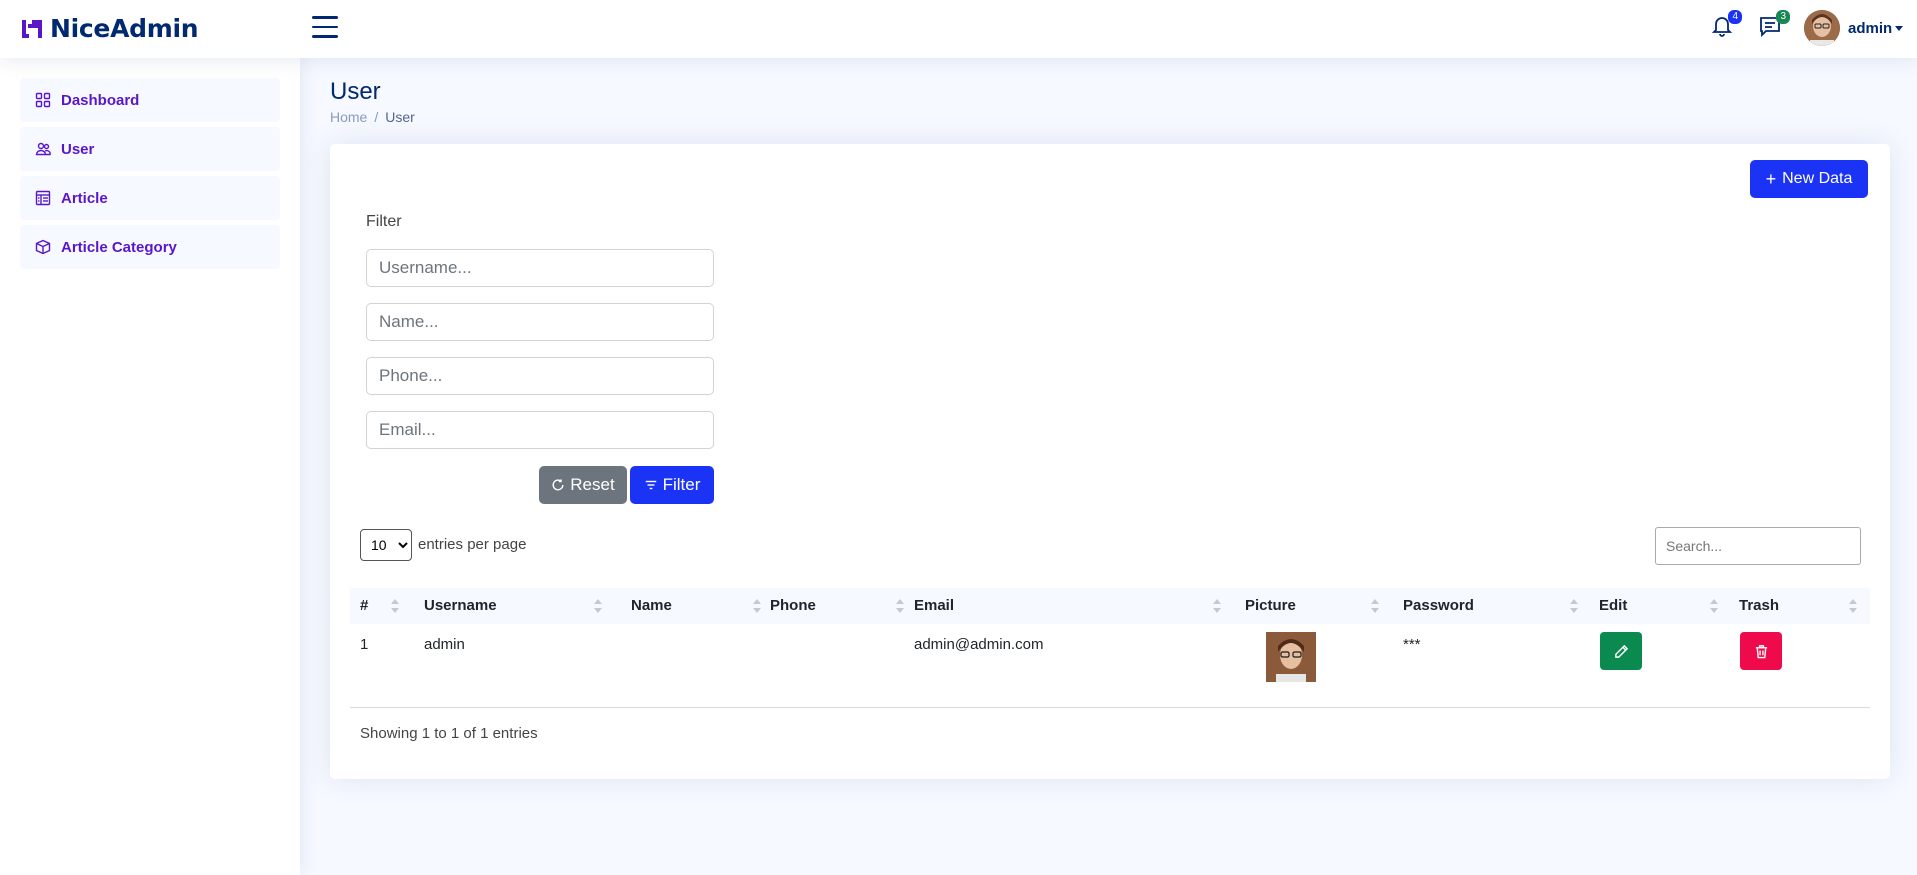  Describe the element at coordinates (1771, 178) in the screenshot. I see `plus-icon: +` at that location.